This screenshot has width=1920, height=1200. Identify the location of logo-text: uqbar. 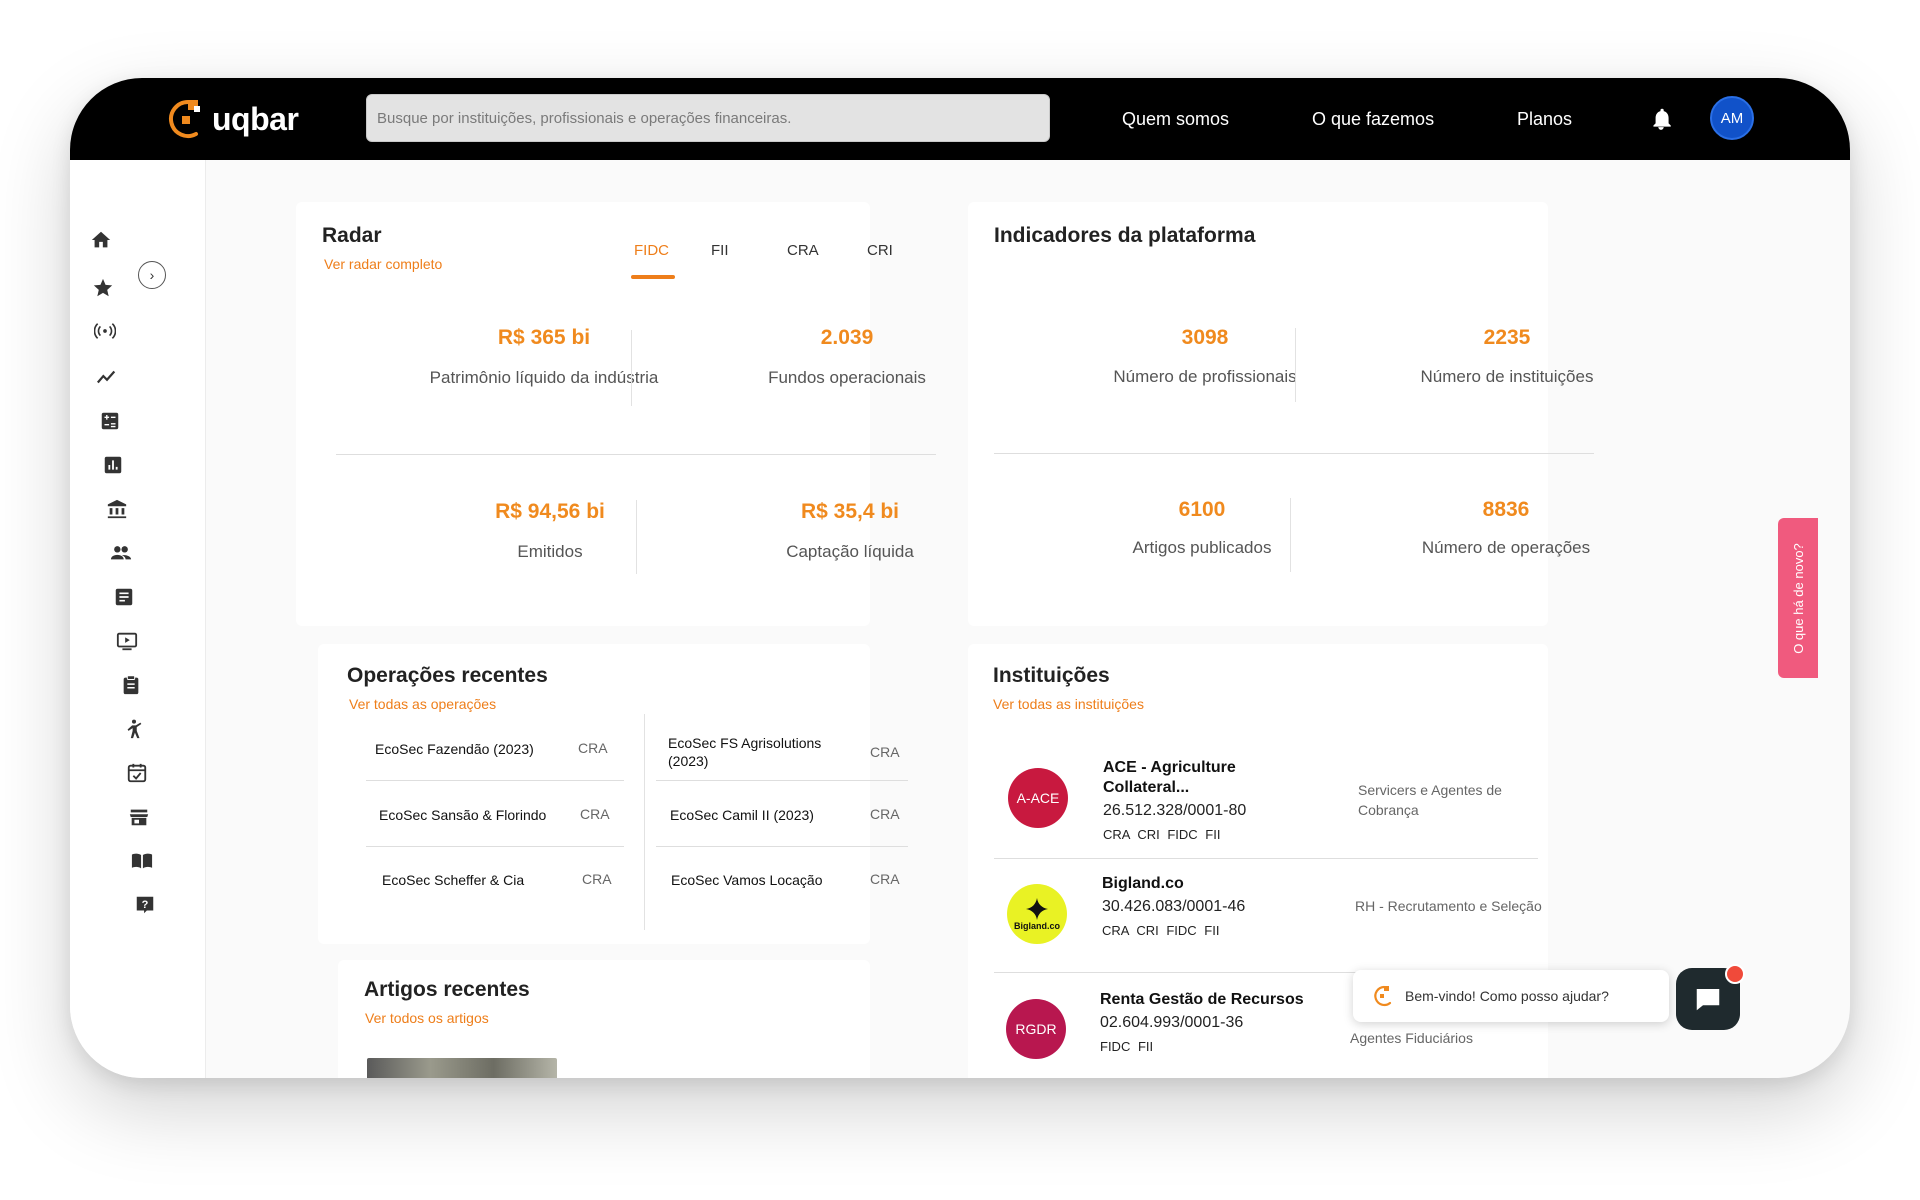
(255, 118).